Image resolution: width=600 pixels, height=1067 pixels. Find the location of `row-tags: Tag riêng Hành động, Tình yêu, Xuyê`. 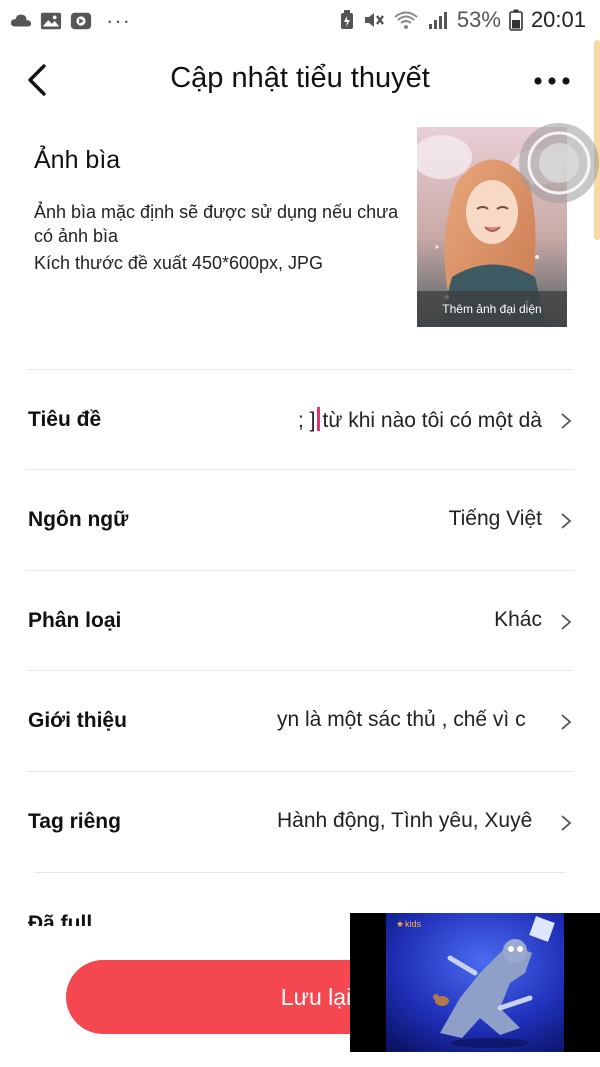

row-tags: Tag riêng Hành động, Tình yêu, Xuyê is located at coordinates (300, 822).